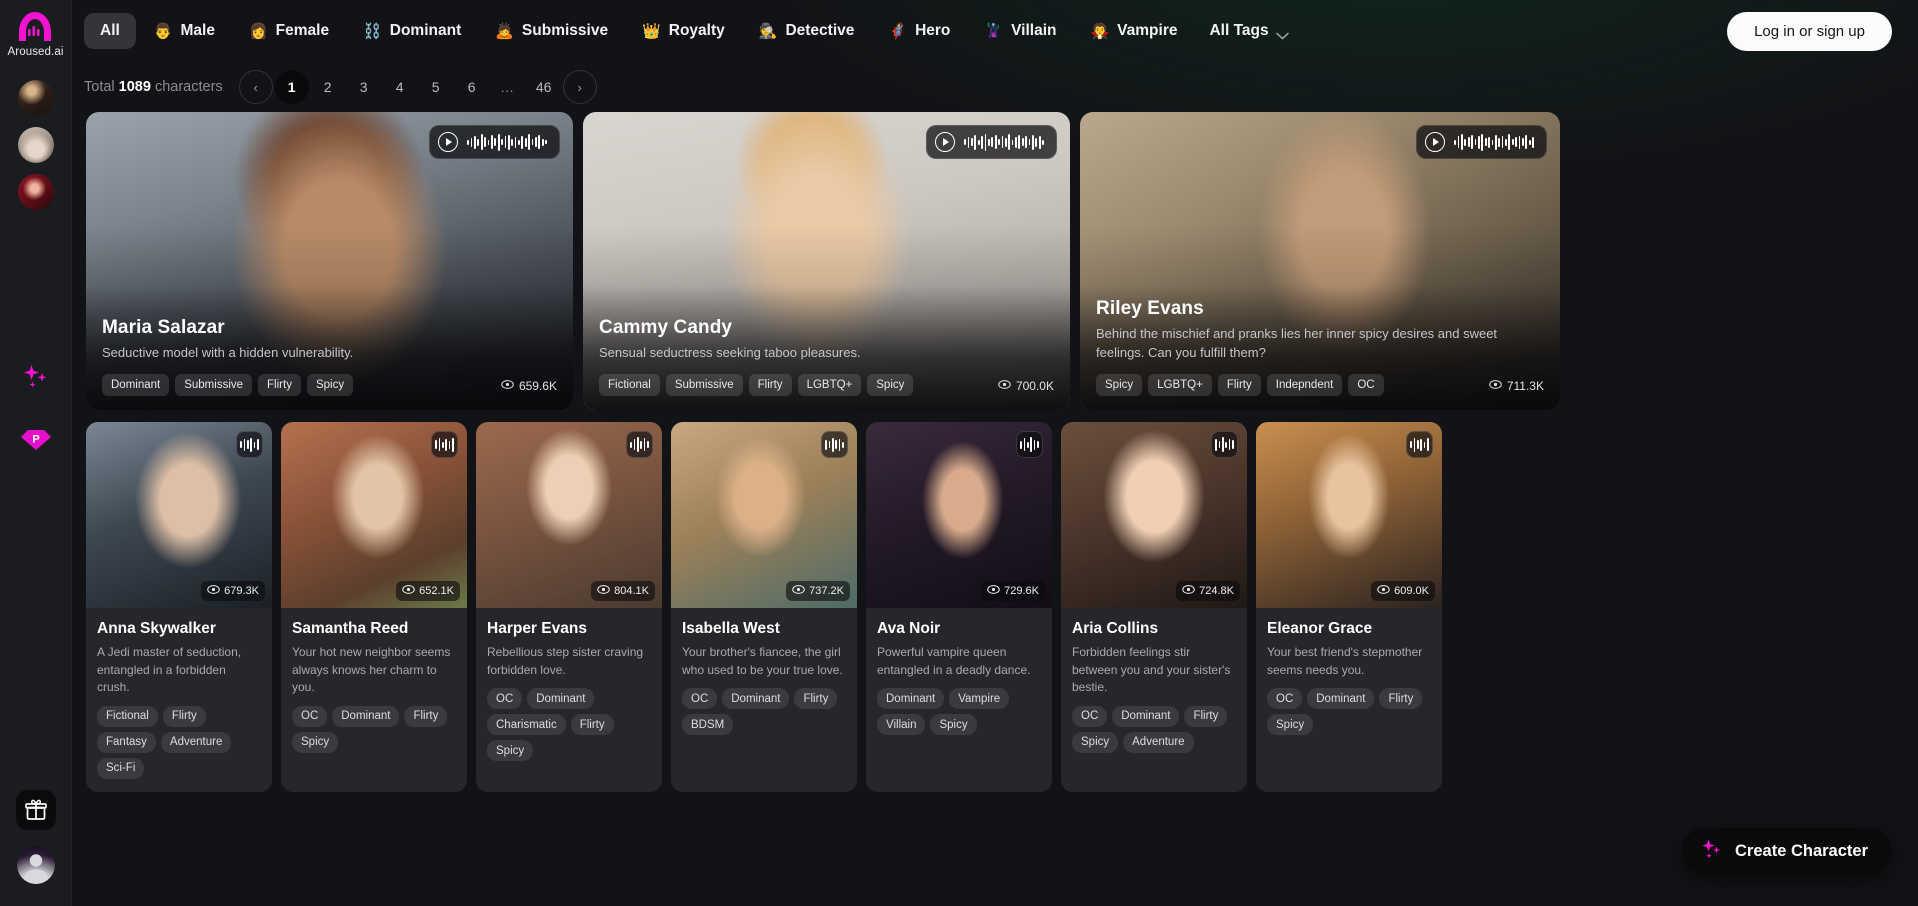  I want to click on premium-diamond-icon: P, so click(36, 439).